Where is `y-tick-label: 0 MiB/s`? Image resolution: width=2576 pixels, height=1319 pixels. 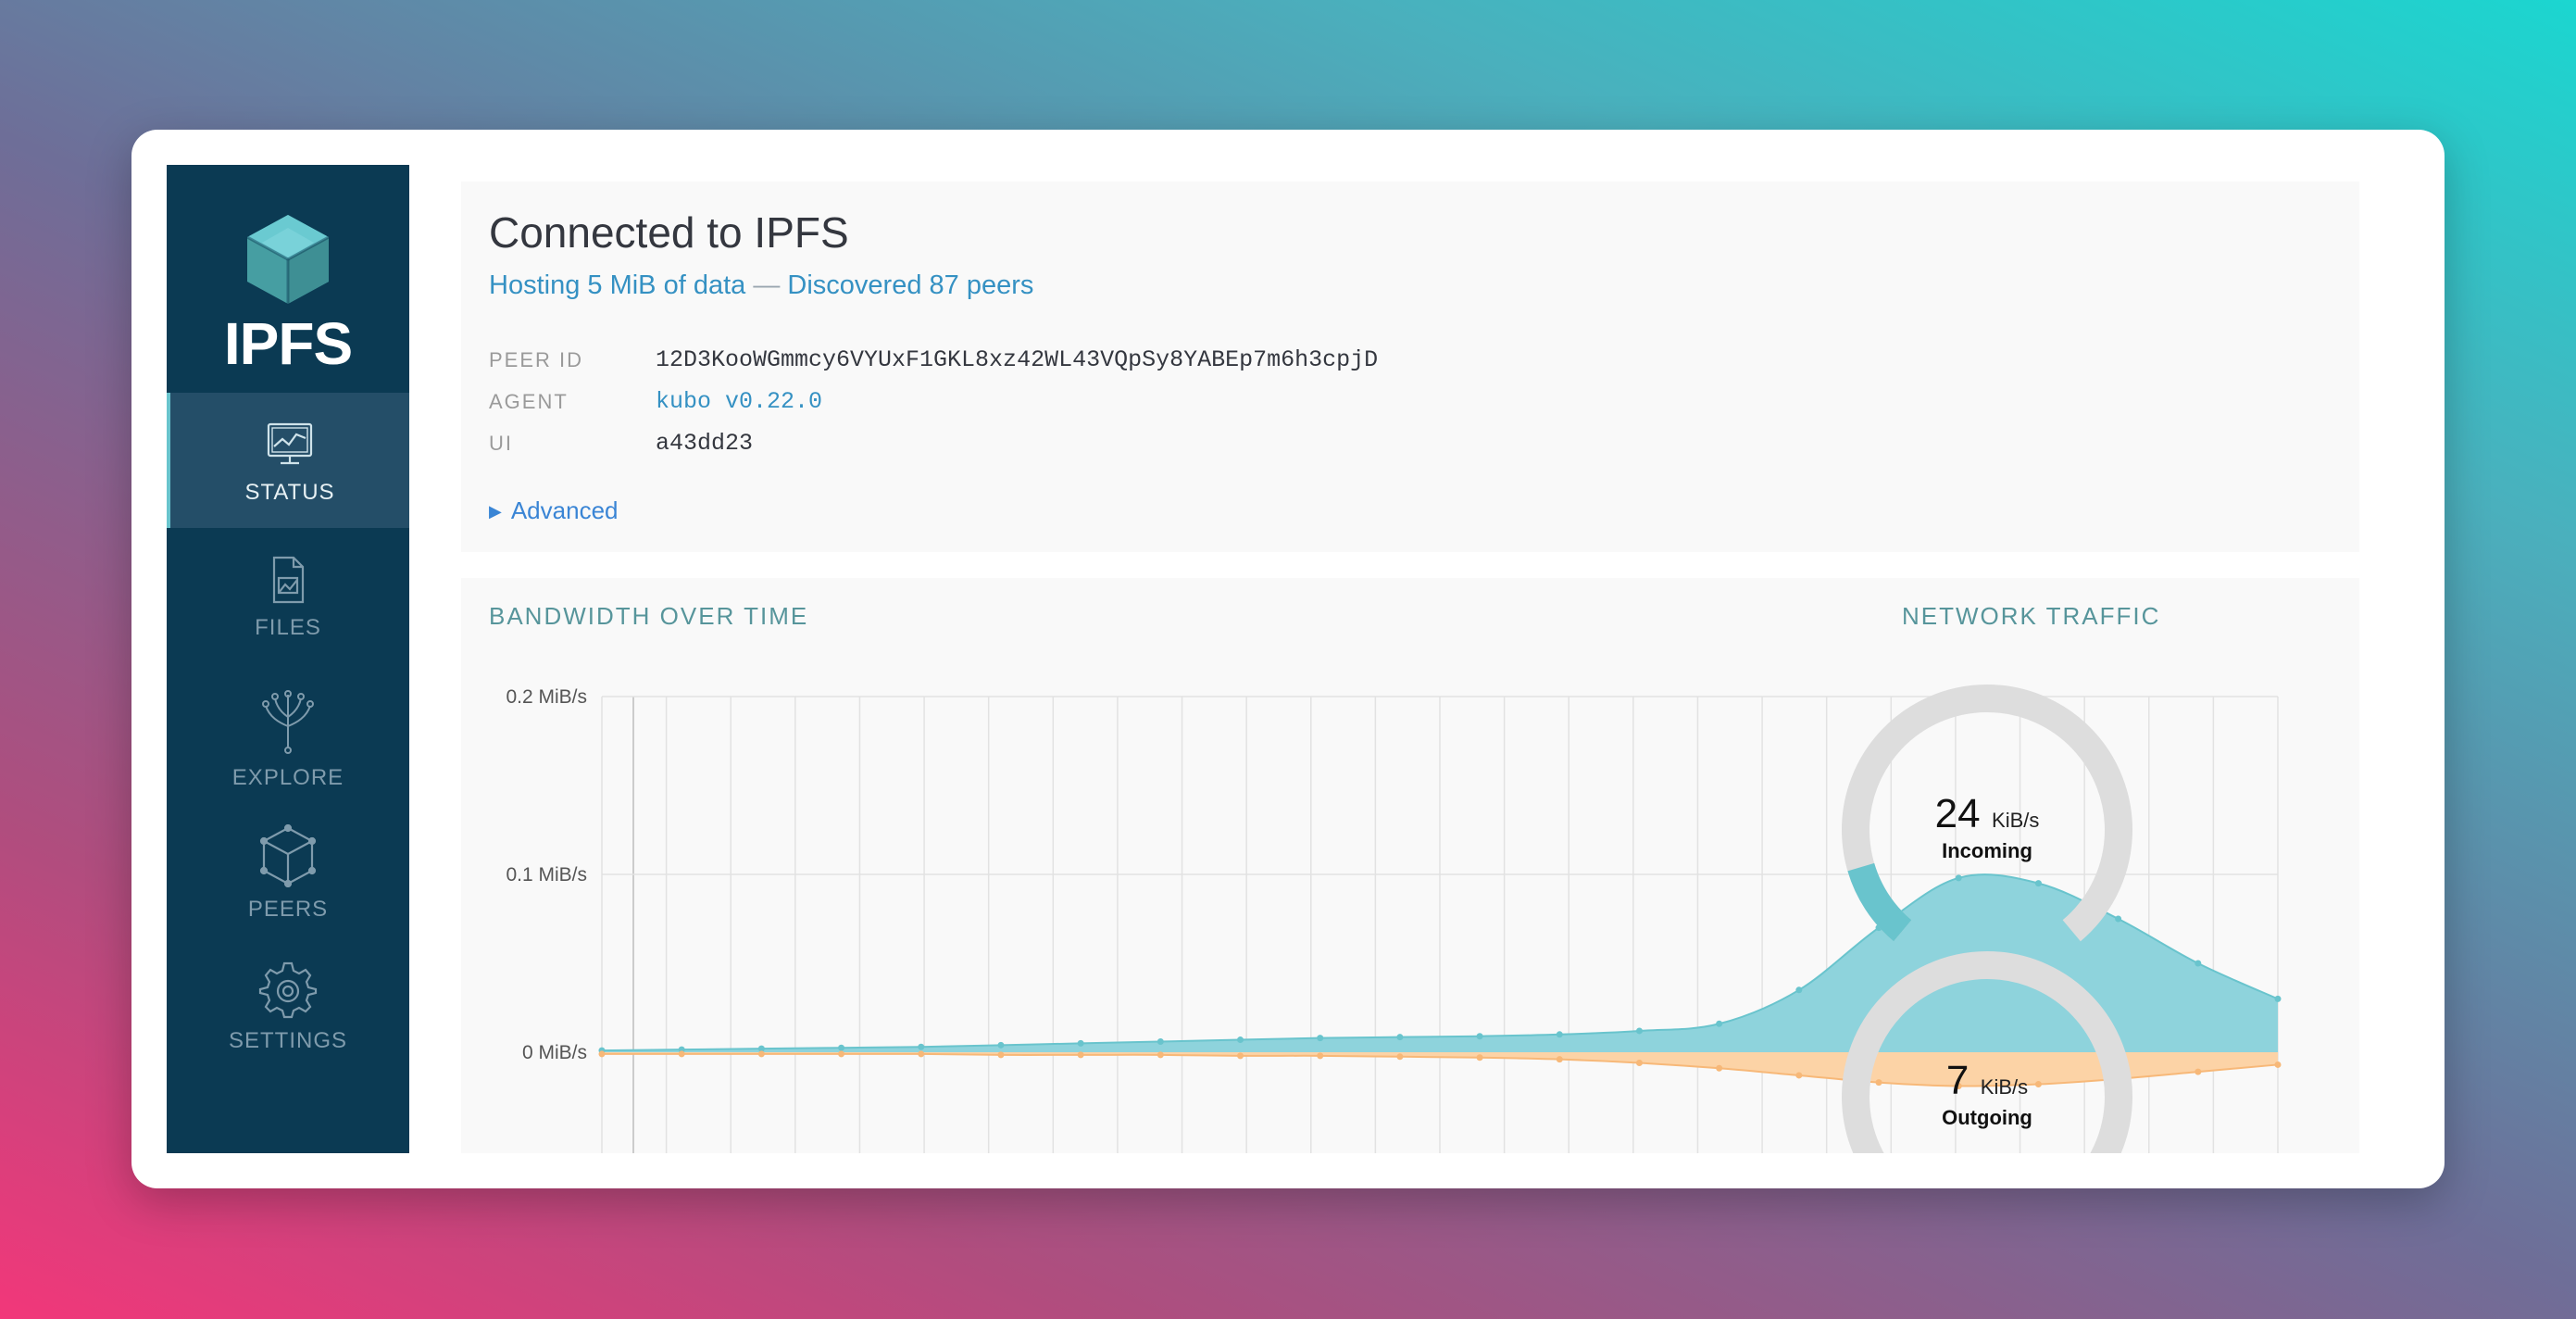
y-tick-label: 0 MiB/s is located at coordinates (554, 1052).